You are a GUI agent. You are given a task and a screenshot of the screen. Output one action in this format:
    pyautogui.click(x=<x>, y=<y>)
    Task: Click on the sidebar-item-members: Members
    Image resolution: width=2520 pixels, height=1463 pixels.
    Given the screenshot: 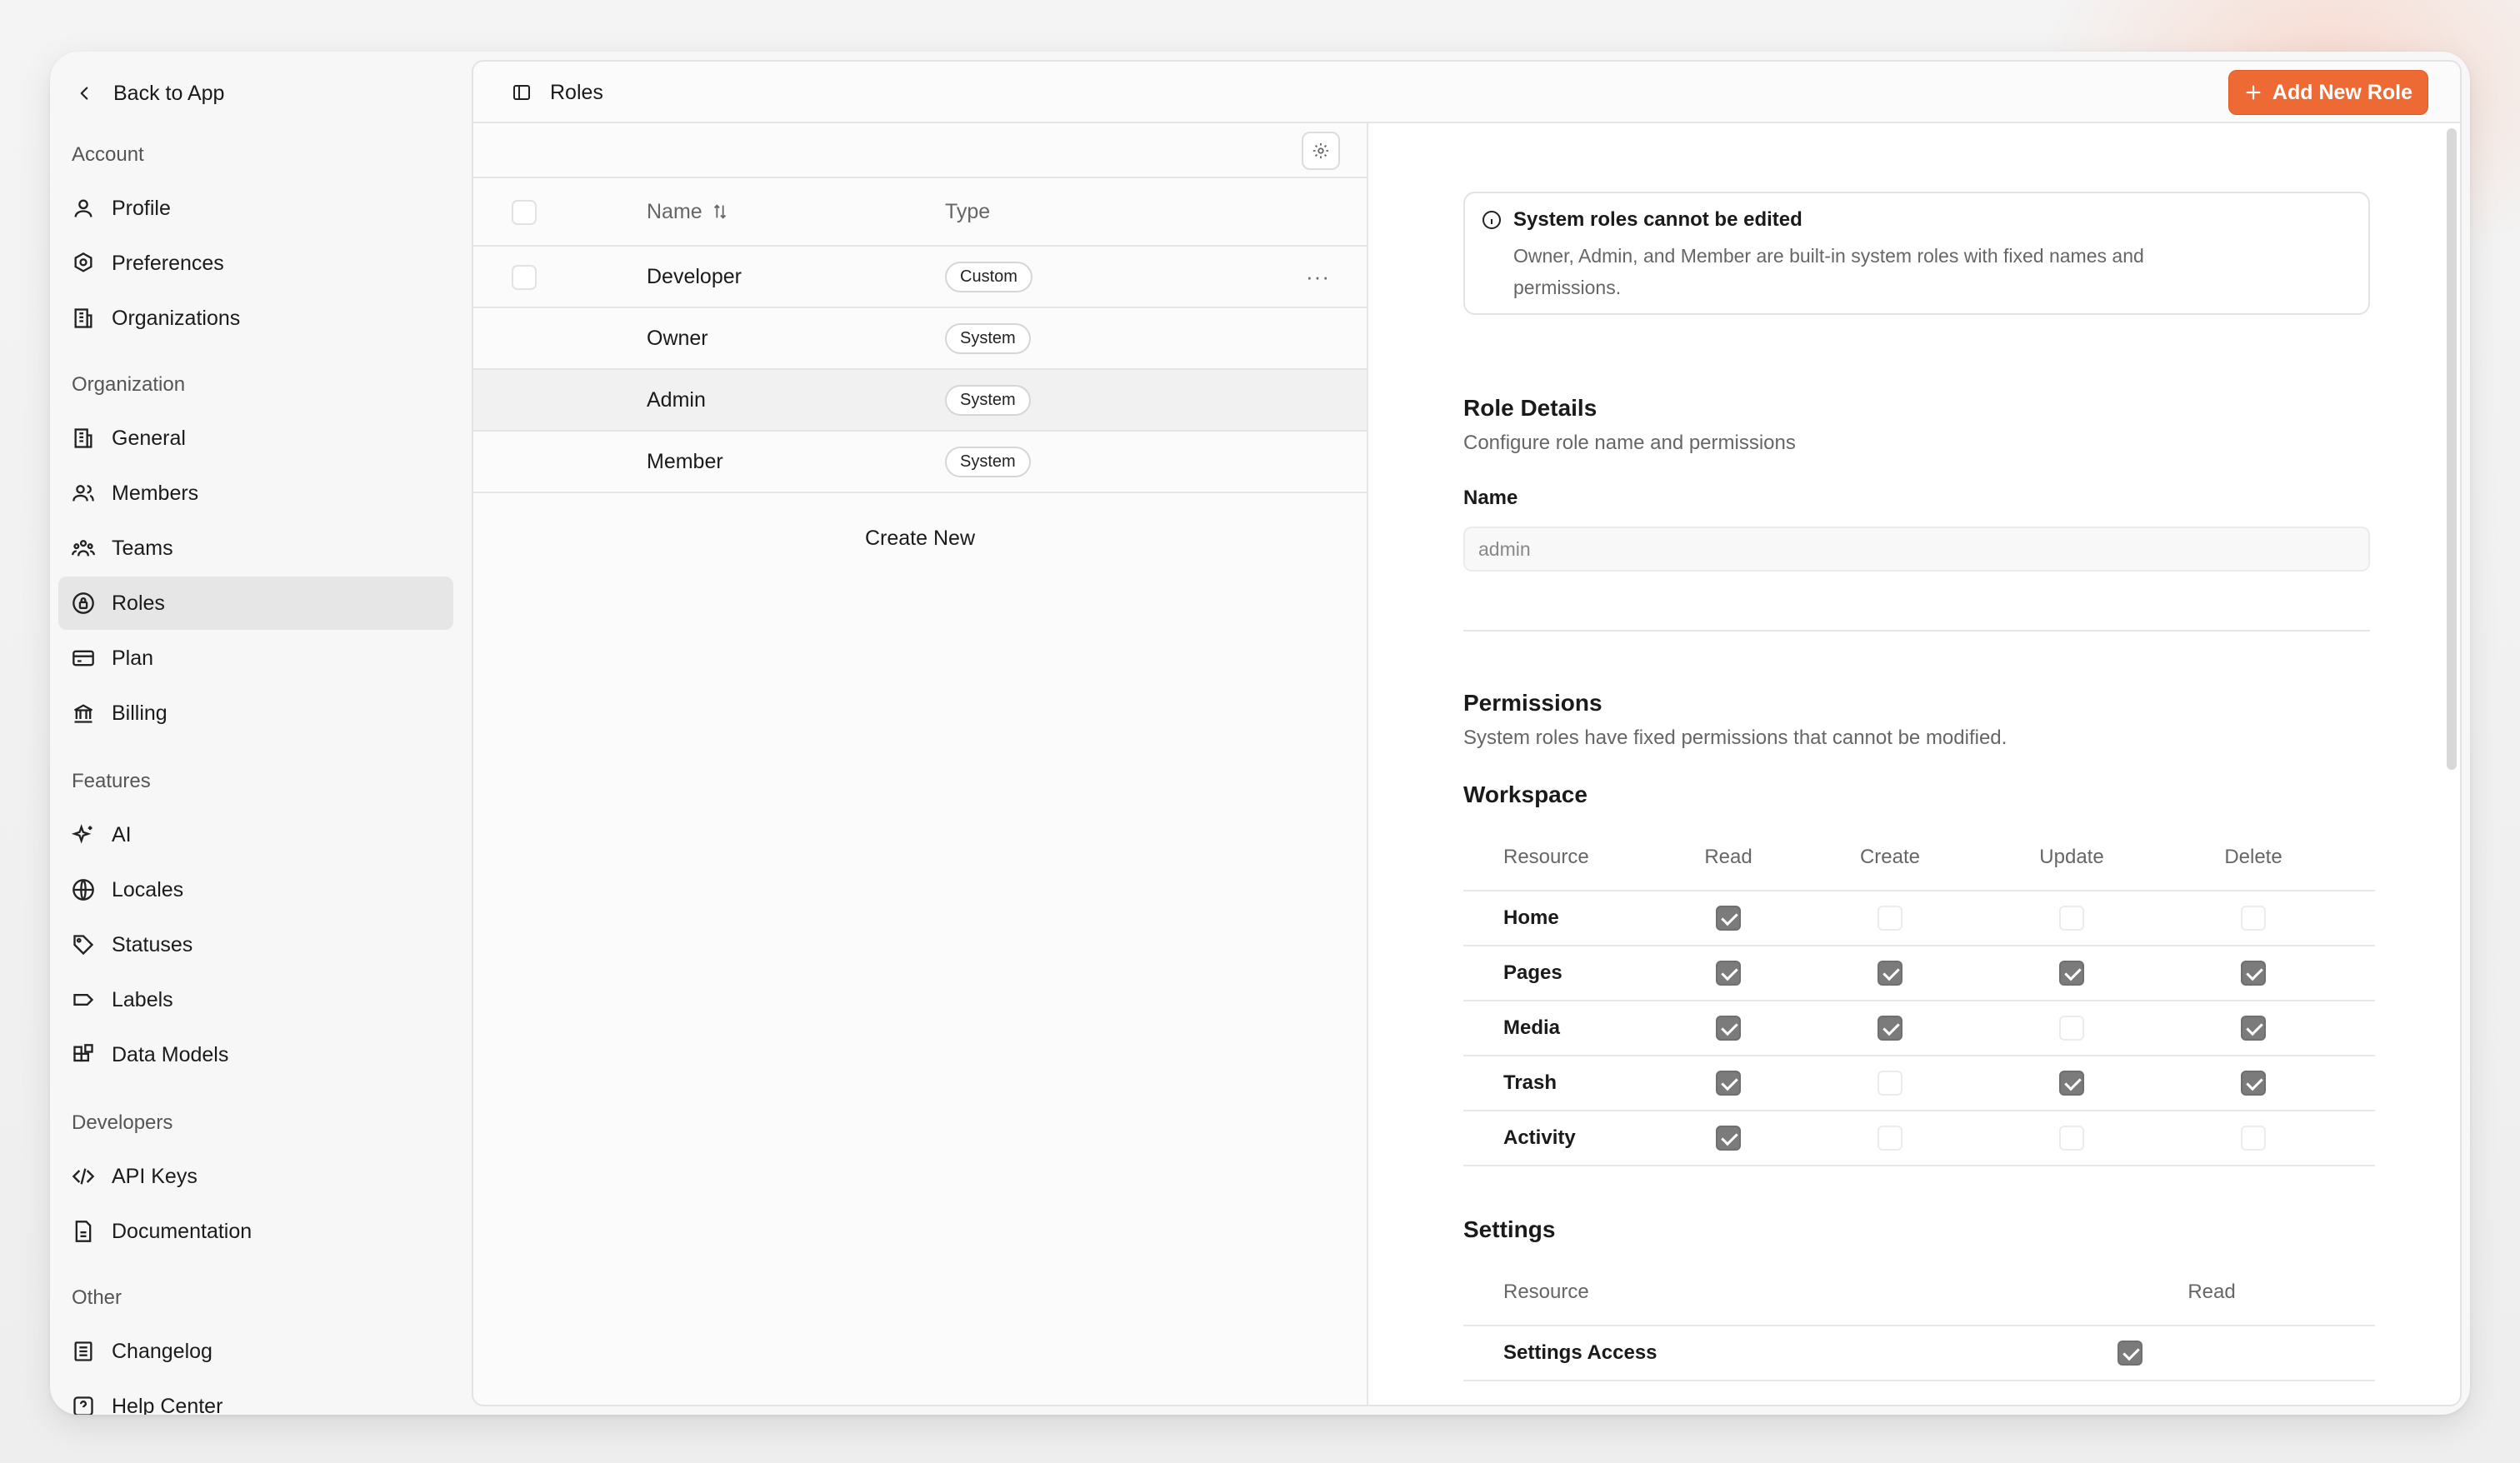 What is the action you would take?
    pyautogui.click(x=255, y=493)
    